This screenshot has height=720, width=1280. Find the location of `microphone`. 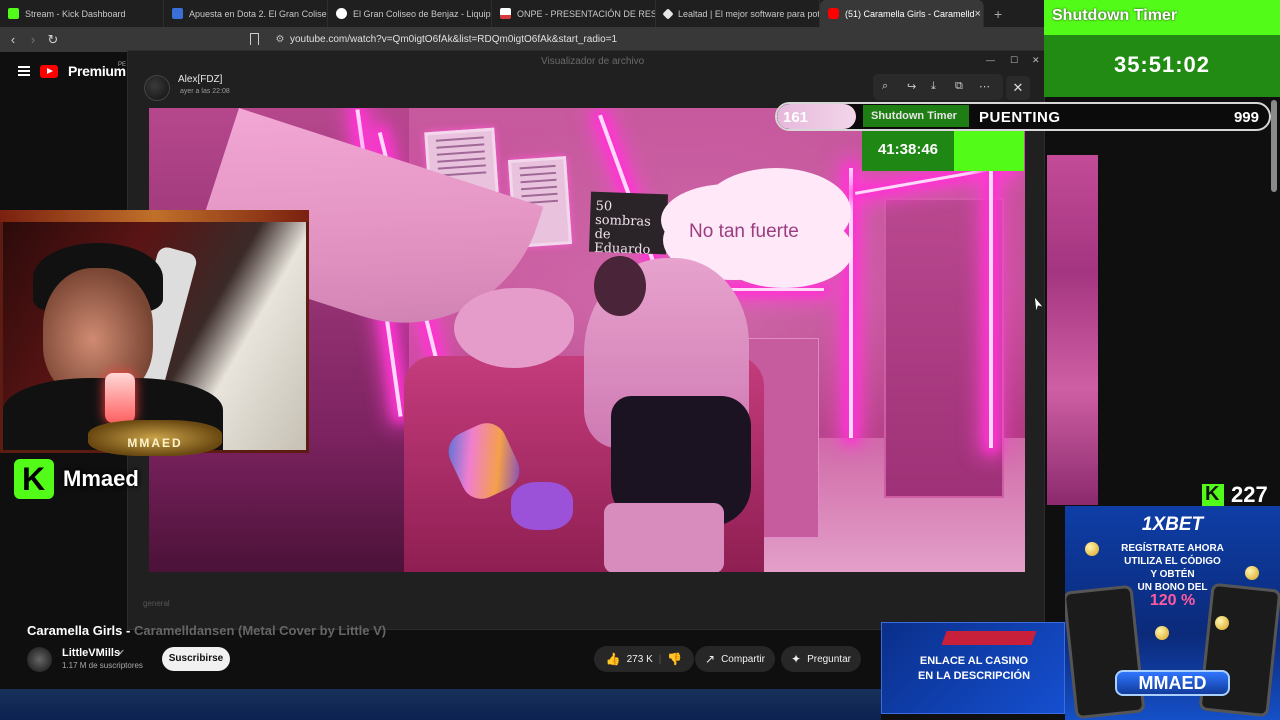

microphone is located at coordinates (120, 398).